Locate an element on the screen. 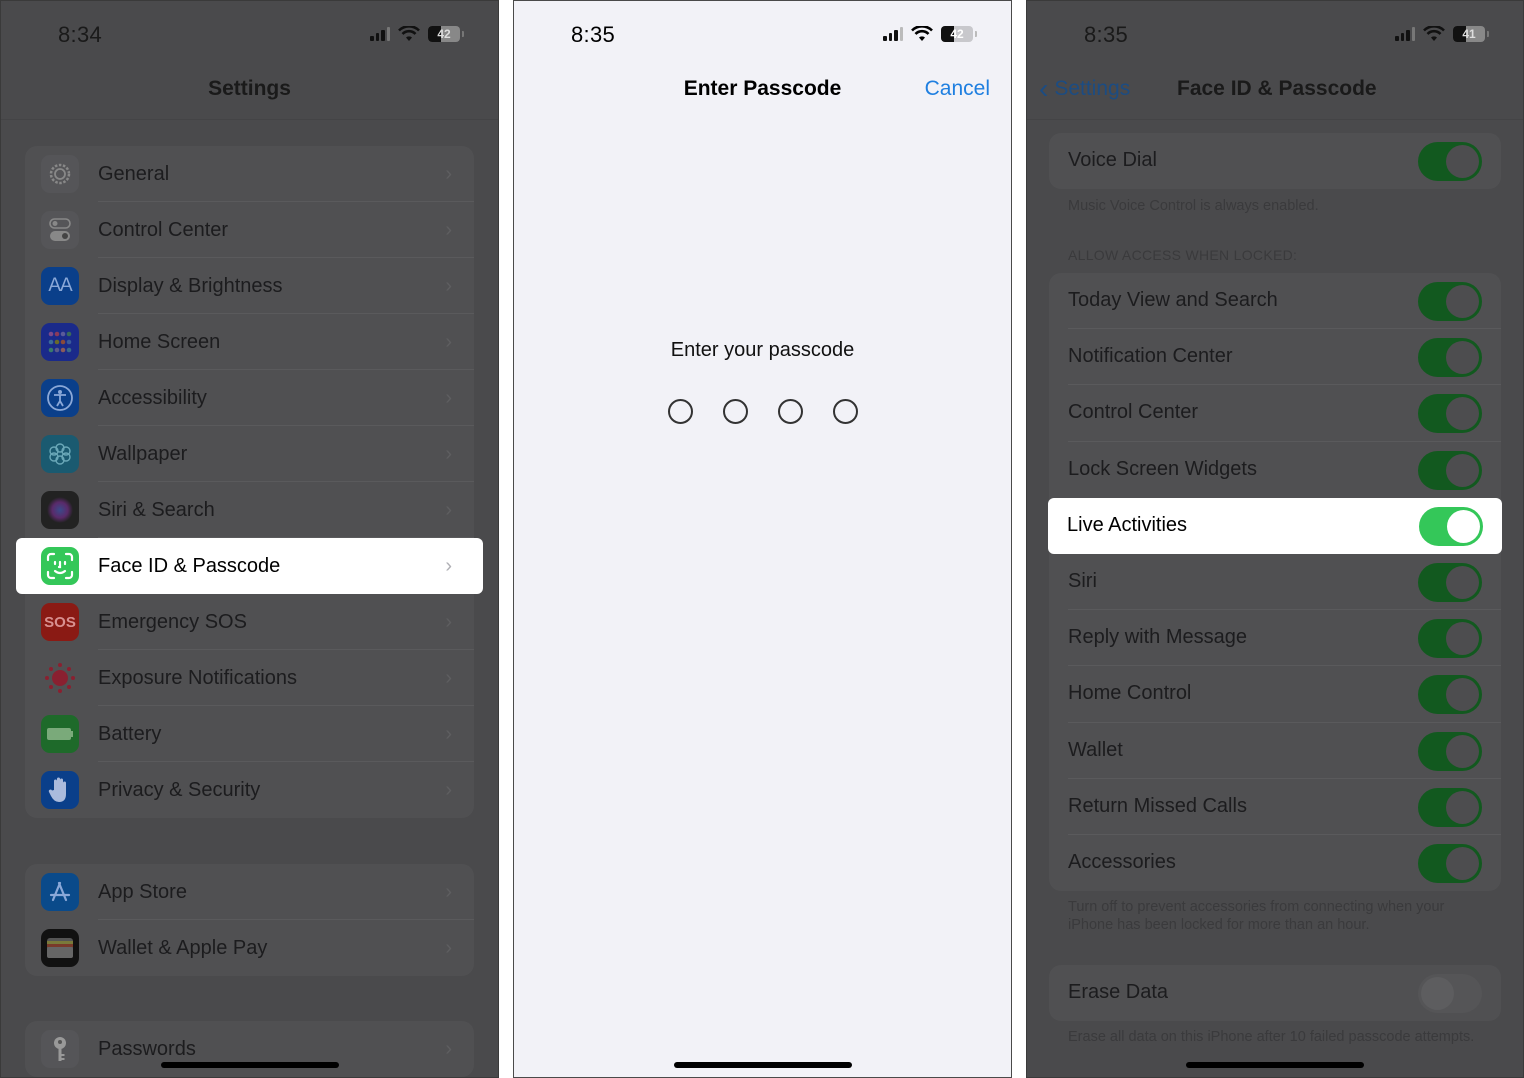 This screenshot has height=1078, width=1524. settings-item-accessibility: Accessibility › is located at coordinates (249, 398).